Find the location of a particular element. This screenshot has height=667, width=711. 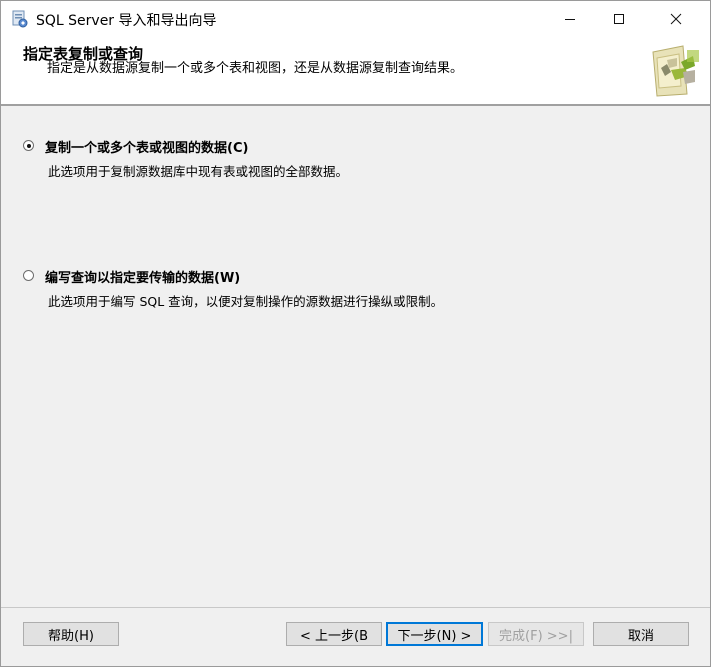

window-title: SQL Server 导入和导出向导 is located at coordinates (126, 21).